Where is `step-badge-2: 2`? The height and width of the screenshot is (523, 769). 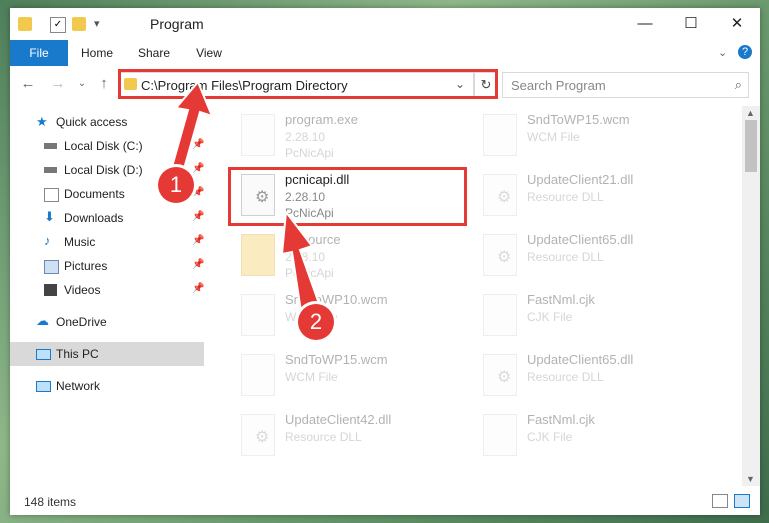
step-badge-2: 2 is located at coordinates (316, 322).